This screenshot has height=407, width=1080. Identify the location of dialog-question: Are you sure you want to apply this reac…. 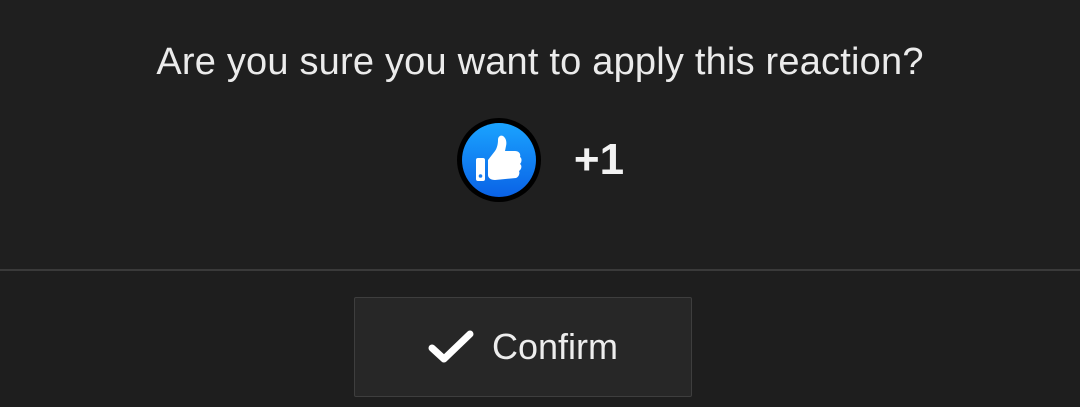
(540, 62).